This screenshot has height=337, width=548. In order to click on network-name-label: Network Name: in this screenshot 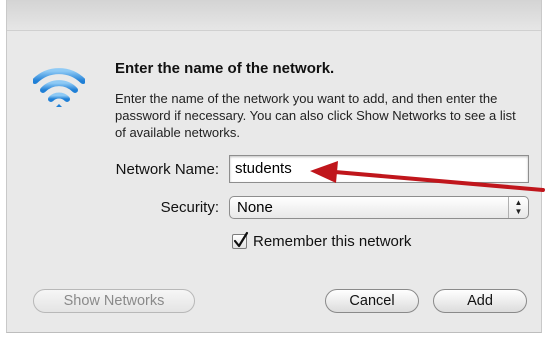, I will do `click(167, 169)`.